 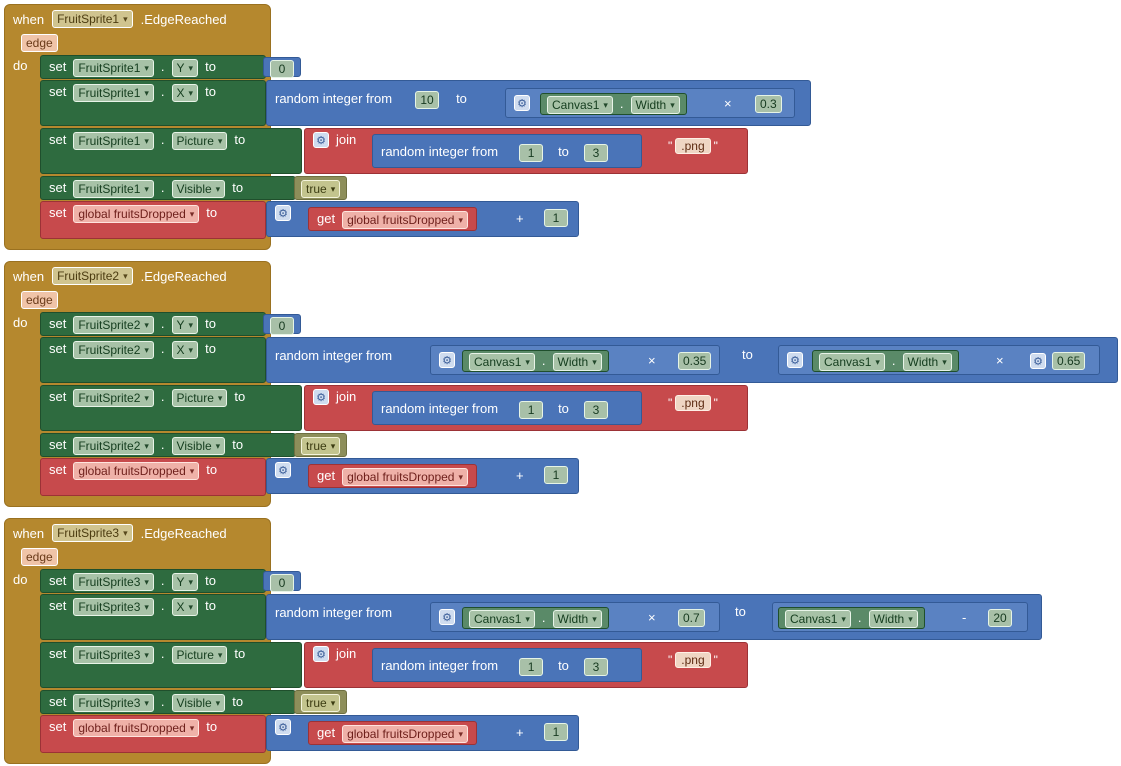 What do you see at coordinates (531, 153) in the screenshot?
I see `from-value: 1` at bounding box center [531, 153].